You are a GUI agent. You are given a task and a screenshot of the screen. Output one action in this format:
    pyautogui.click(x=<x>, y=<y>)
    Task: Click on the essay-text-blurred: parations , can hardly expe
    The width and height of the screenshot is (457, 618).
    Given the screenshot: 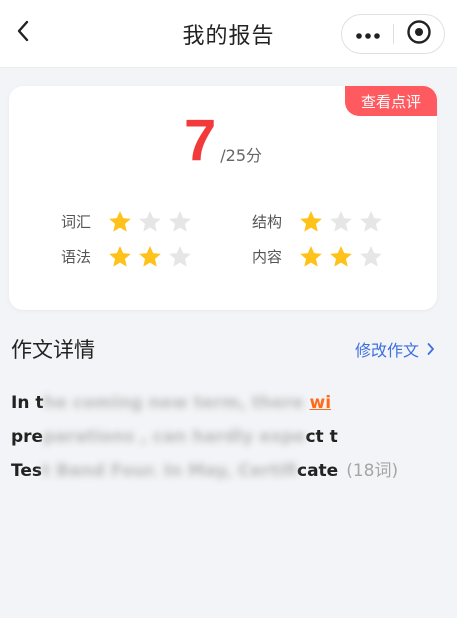 What is the action you would take?
    pyautogui.click(x=174, y=437)
    